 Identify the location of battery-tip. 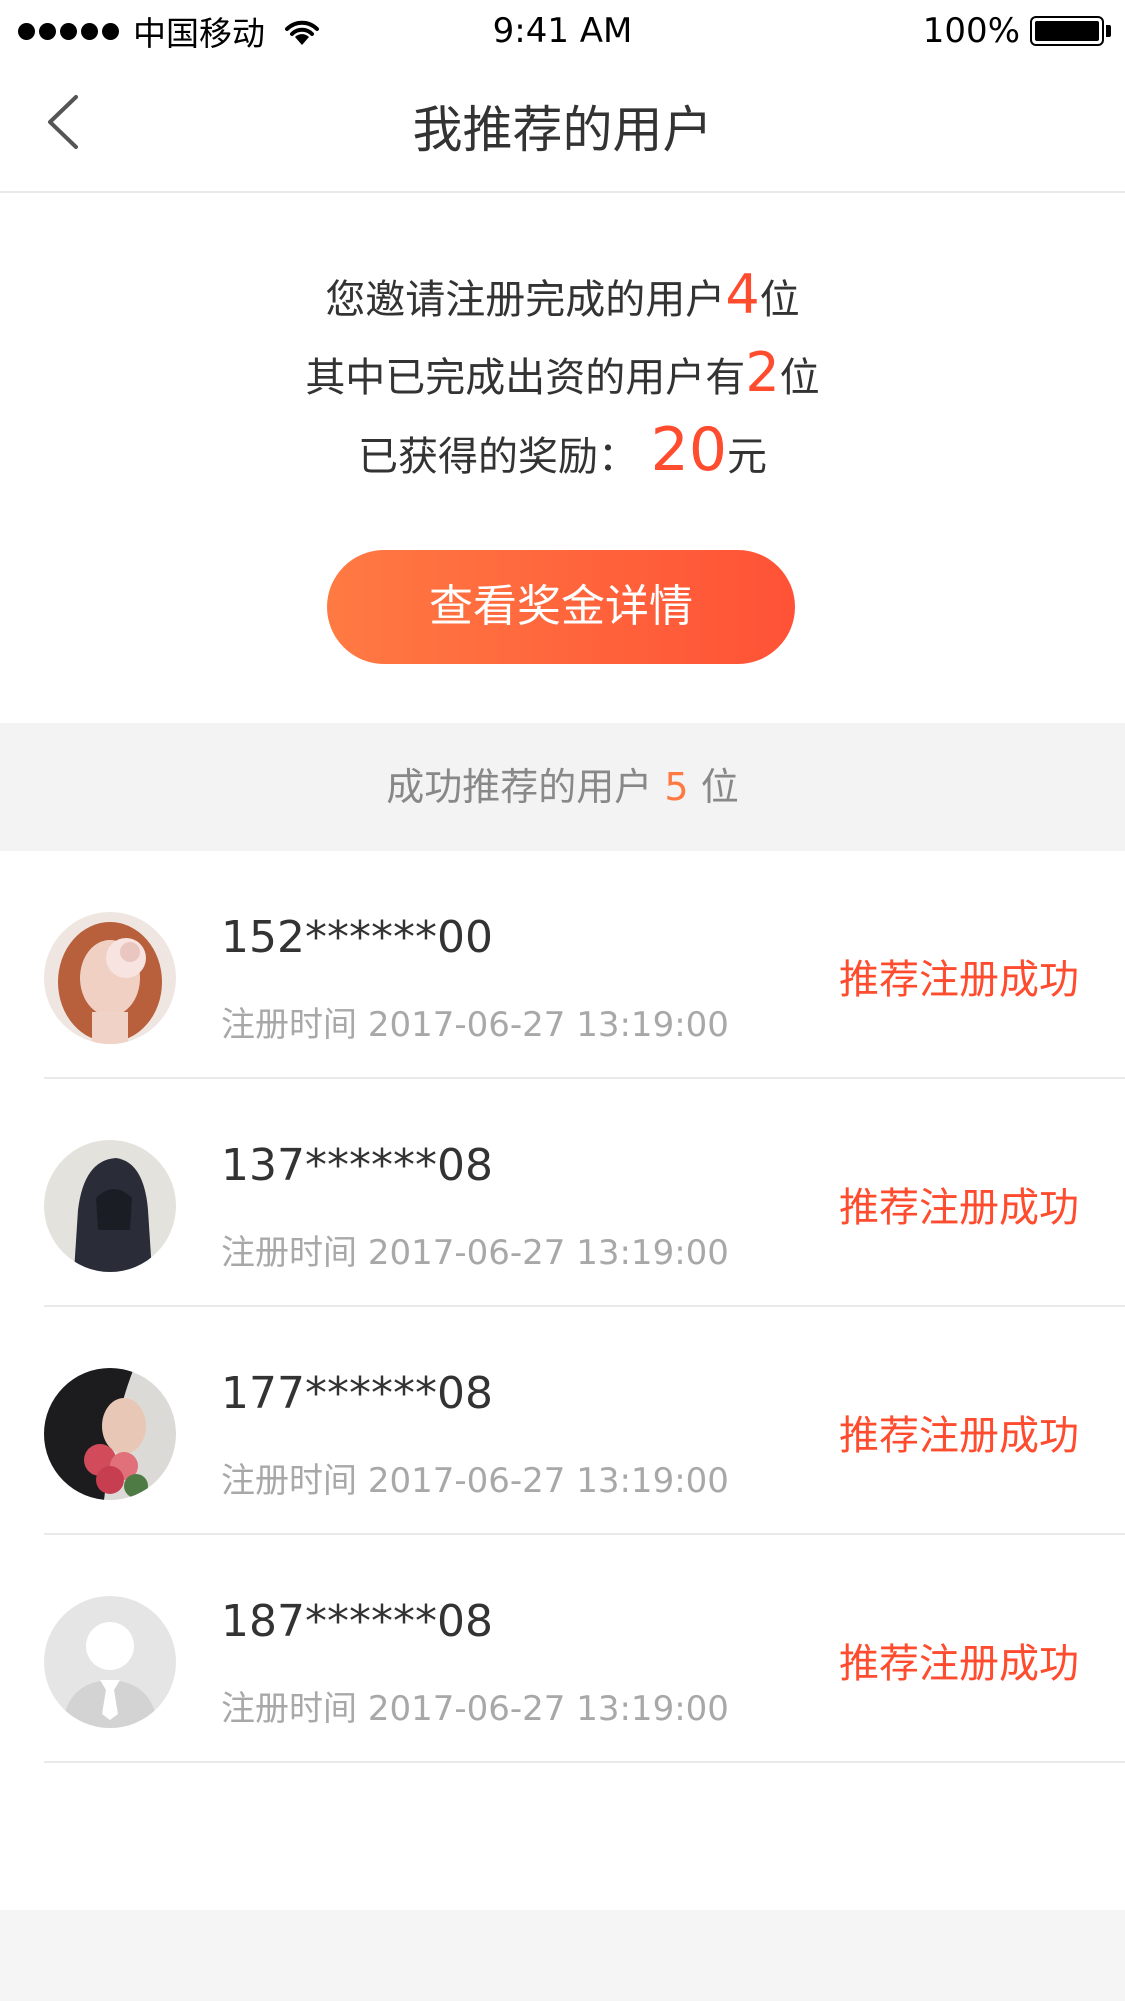
(1108, 31).